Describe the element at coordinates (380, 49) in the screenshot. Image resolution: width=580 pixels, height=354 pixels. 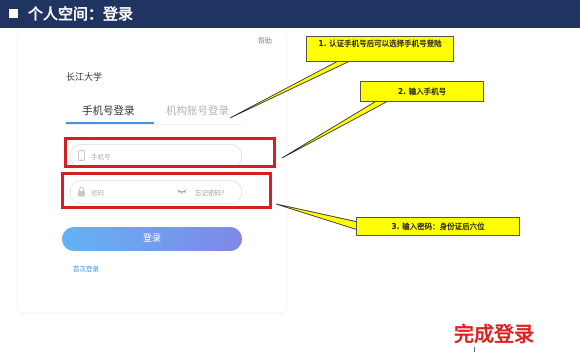
I see `callout-phone-verification: 1. 认证手机号后可以选择手机号登陆` at that location.